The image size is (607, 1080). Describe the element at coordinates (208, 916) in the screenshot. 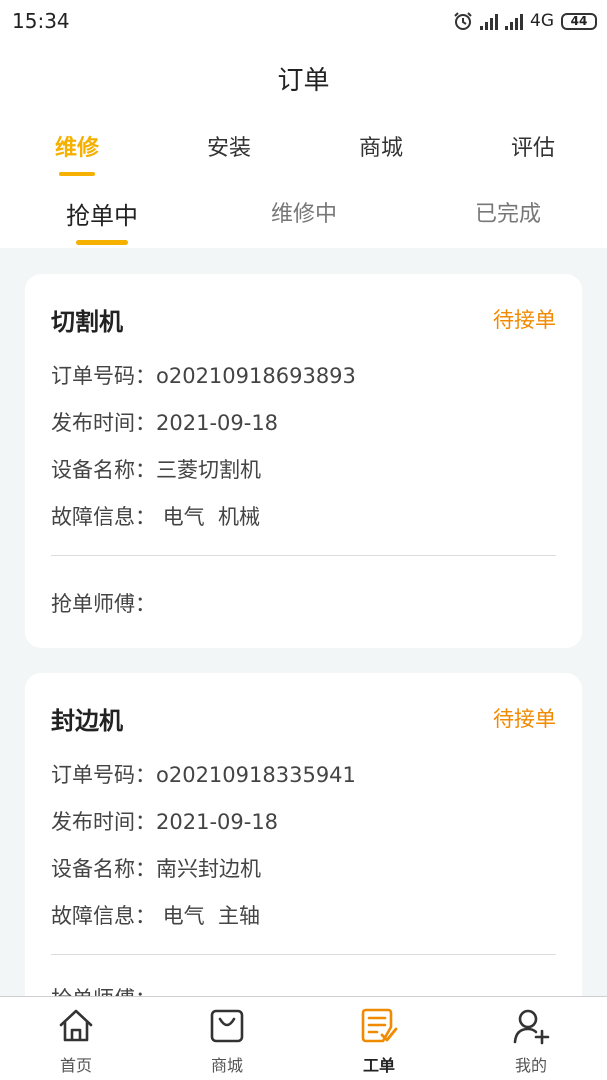

I see `fault-info-value: 电气 主轴` at that location.